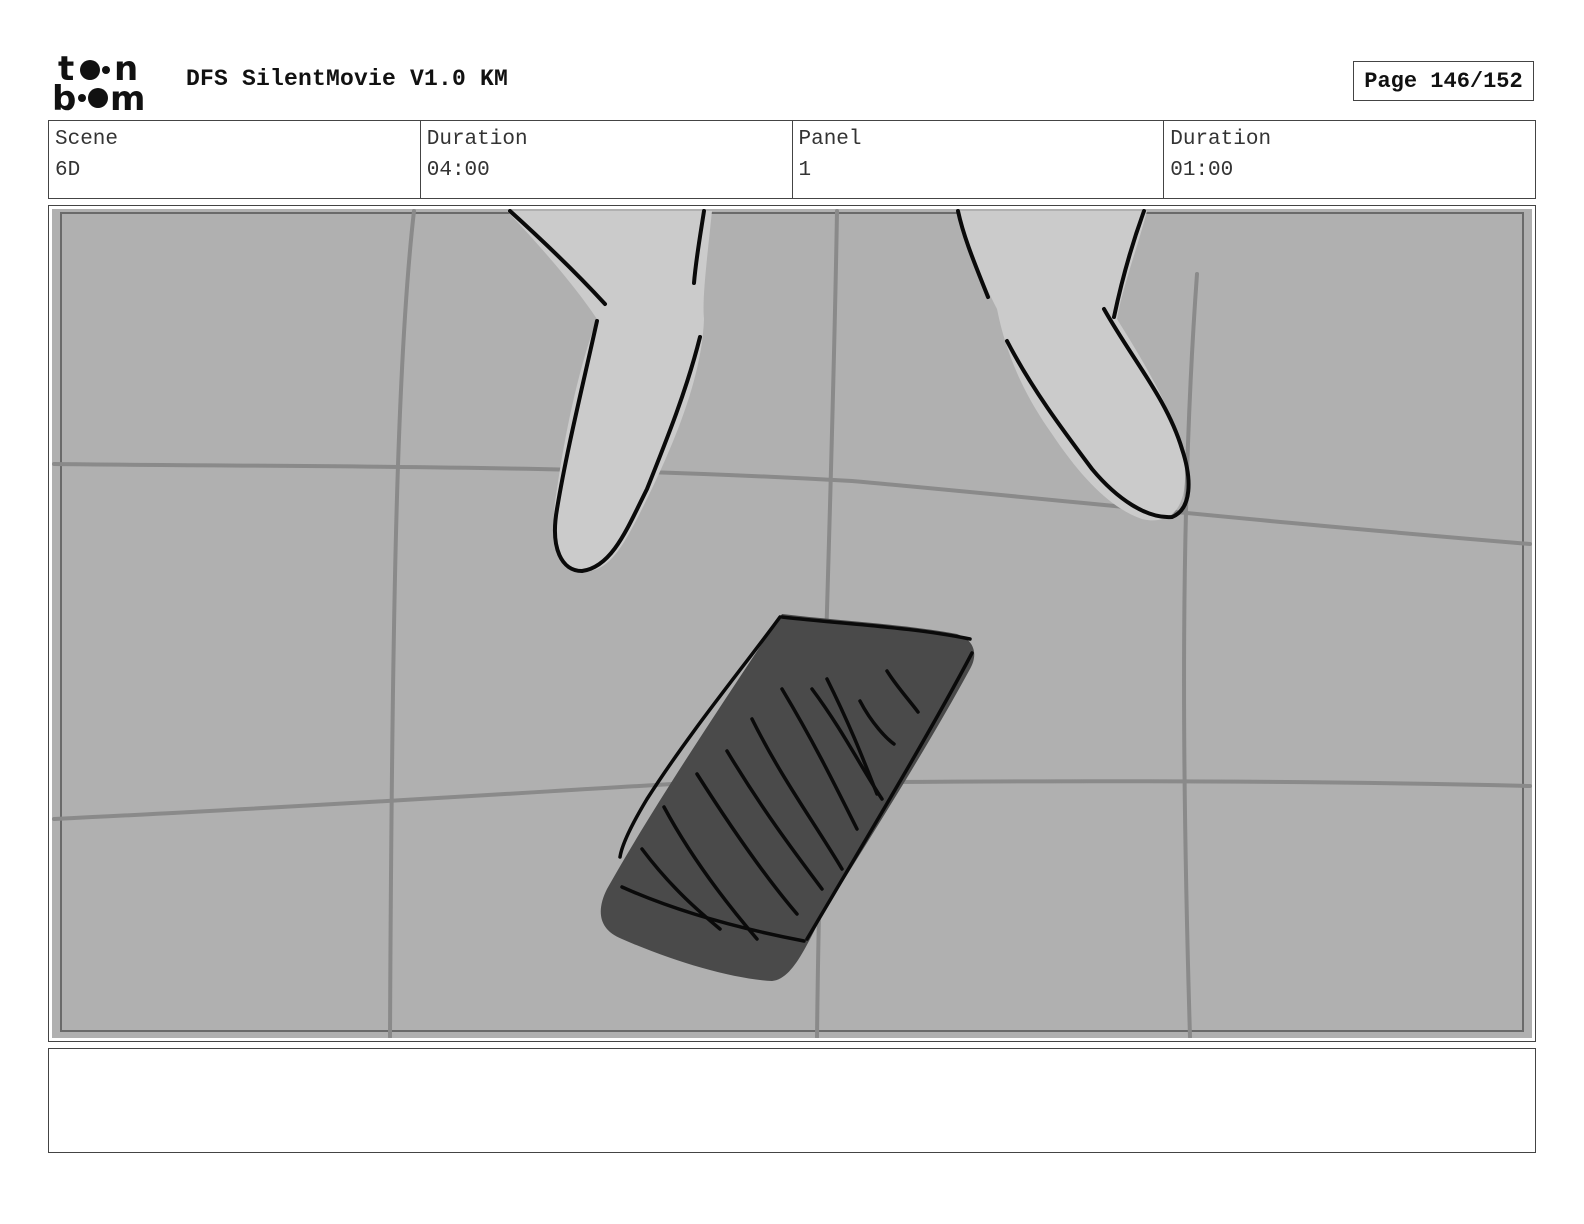 Image resolution: width=1584 pixels, height=1224 pixels. Describe the element at coordinates (979, 159) in the screenshot. I see `panel-cell: Panel 1` at that location.